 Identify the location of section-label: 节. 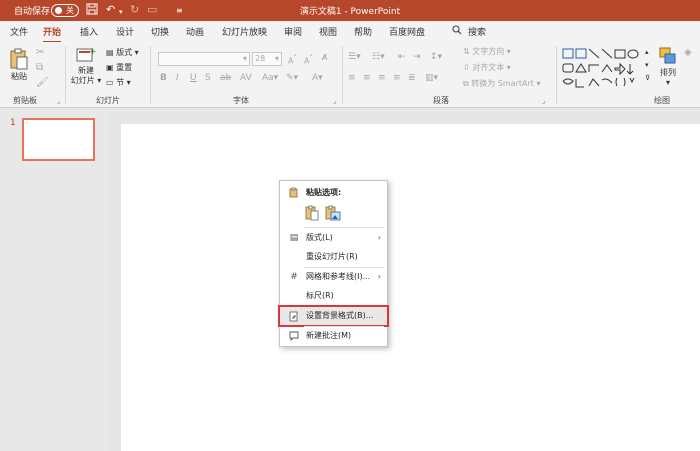
(120, 82).